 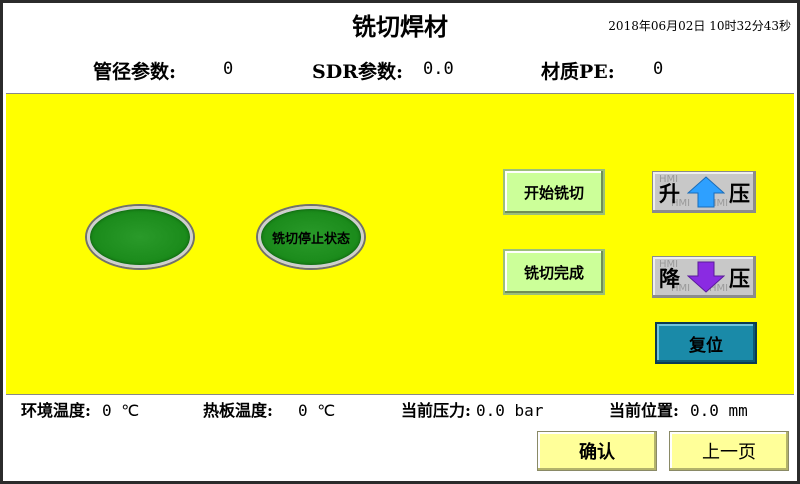 I want to click on arrow-down-icon, so click(x=706, y=277).